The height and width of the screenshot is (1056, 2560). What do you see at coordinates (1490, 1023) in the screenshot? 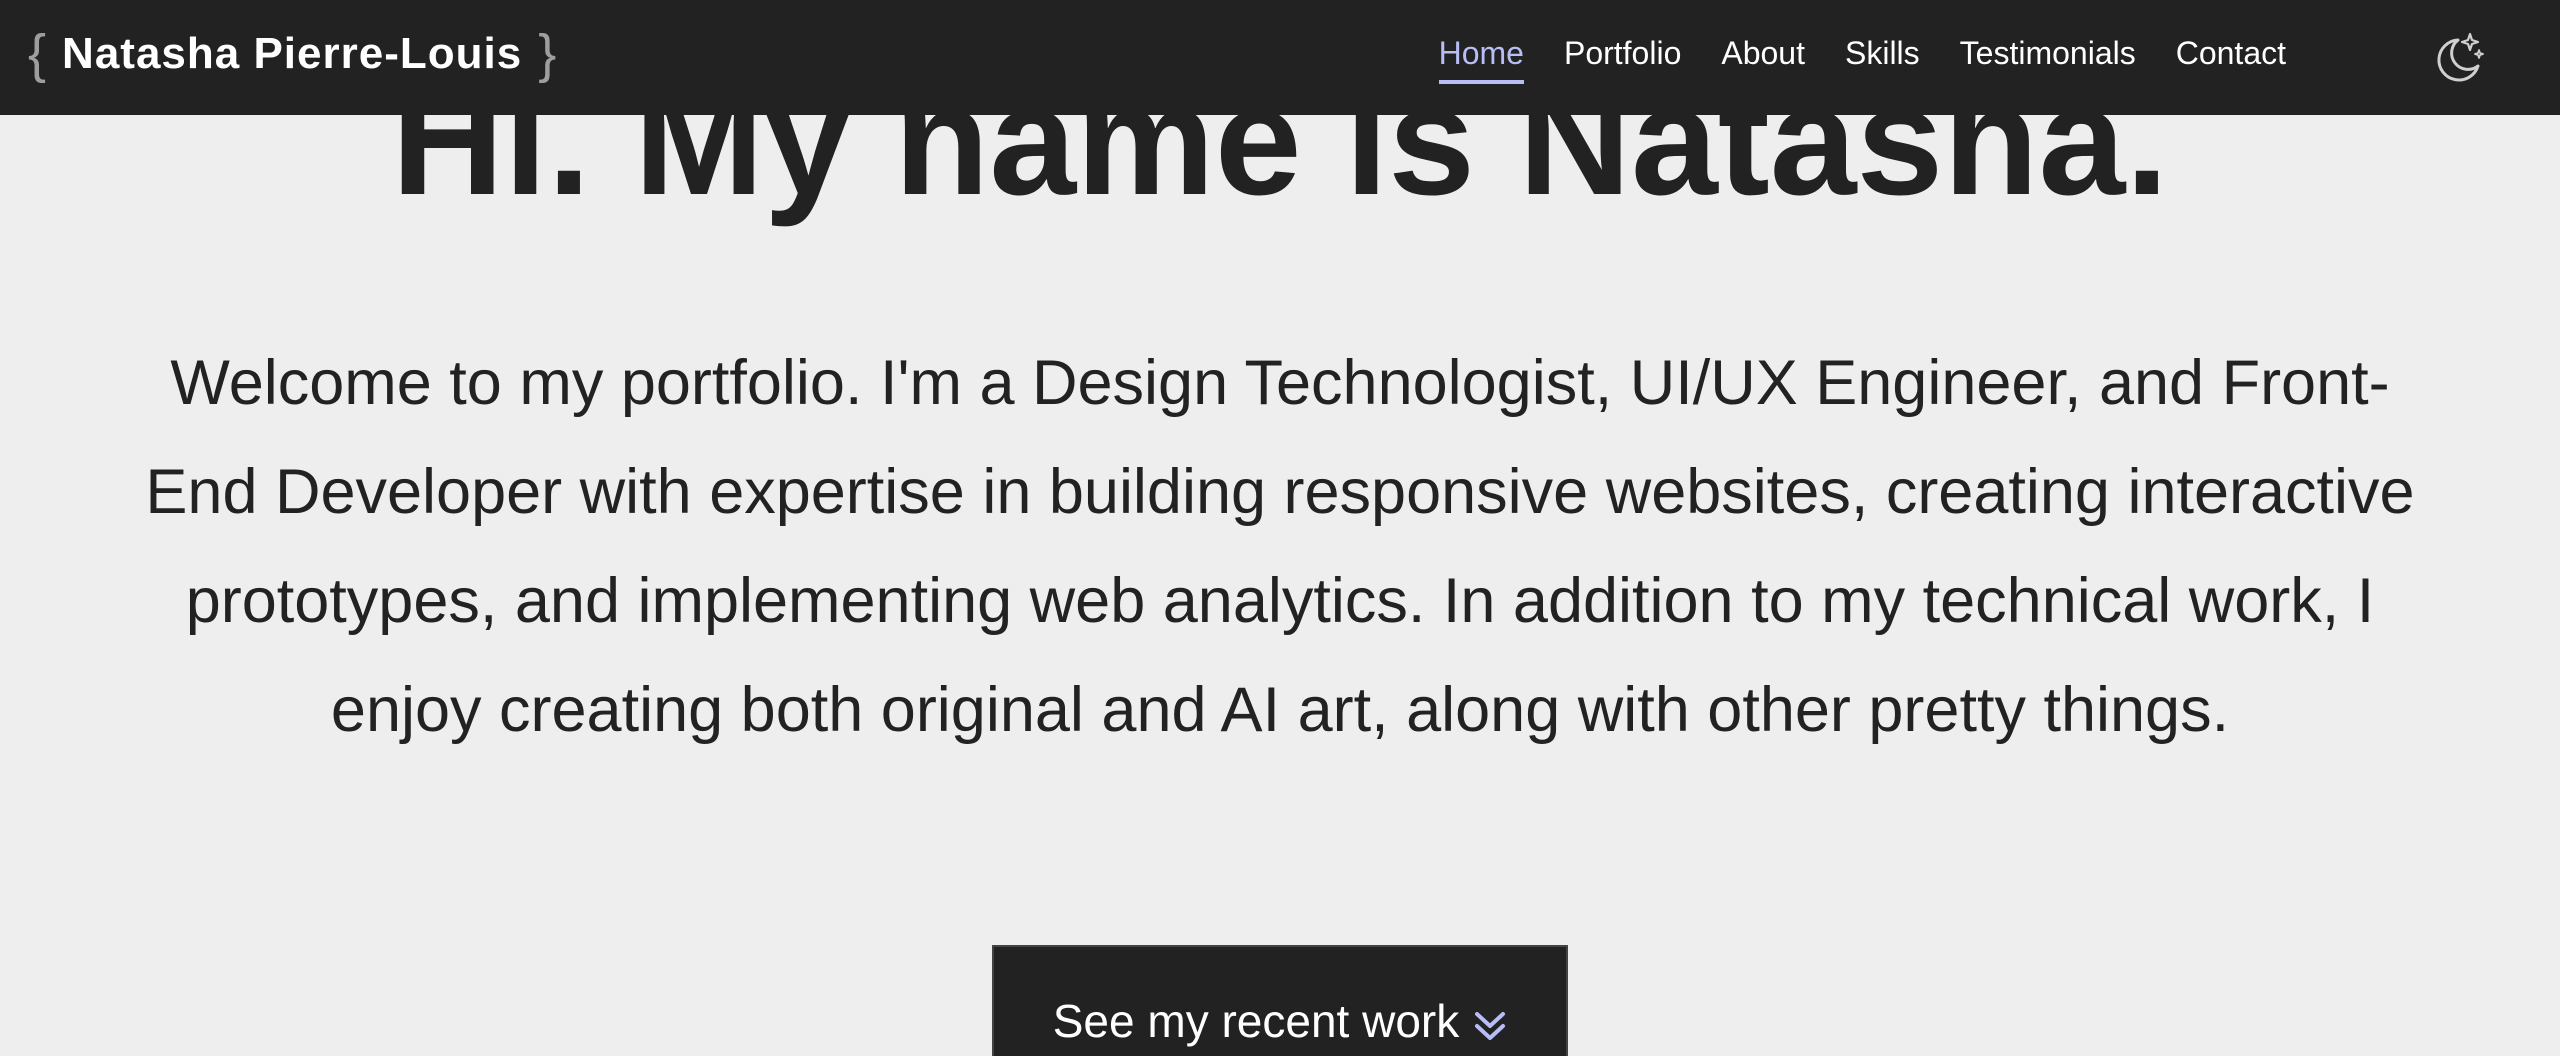
I see `double-chevron-down-icon` at bounding box center [1490, 1023].